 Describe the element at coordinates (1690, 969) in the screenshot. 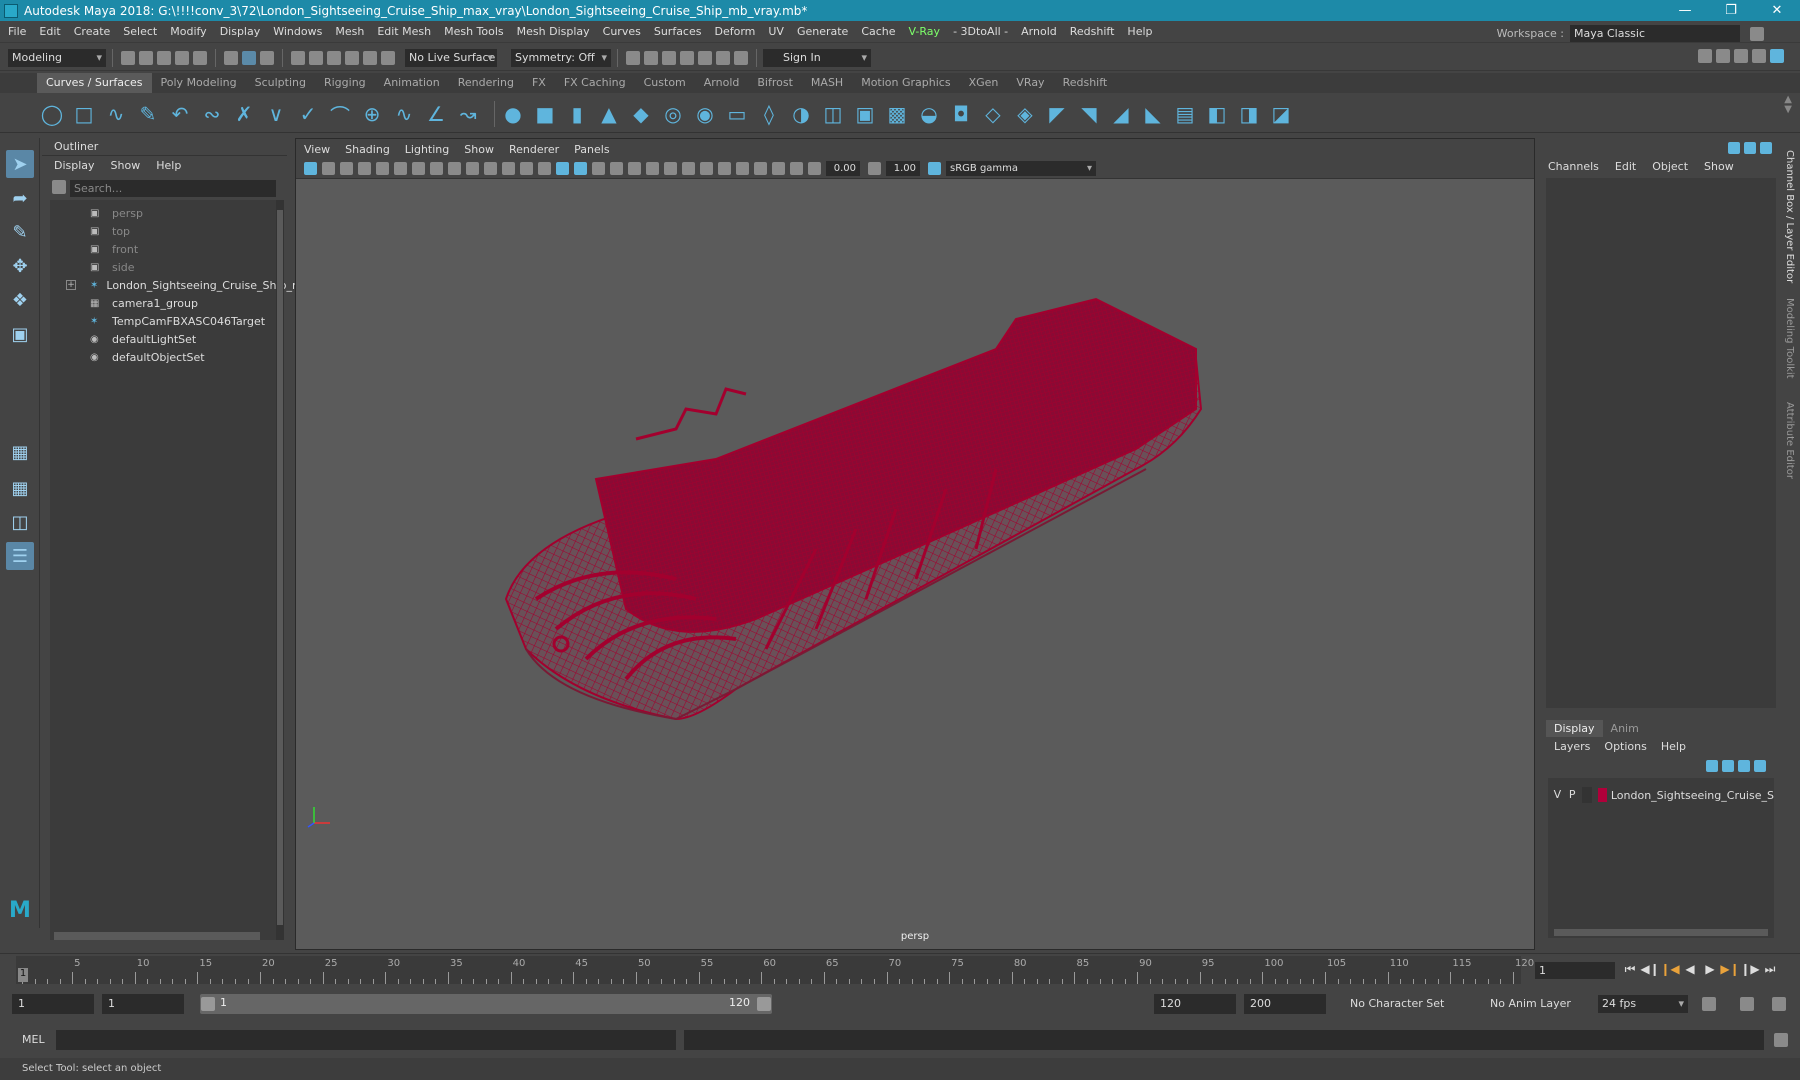

I see `play-backward-icon: ◀` at that location.